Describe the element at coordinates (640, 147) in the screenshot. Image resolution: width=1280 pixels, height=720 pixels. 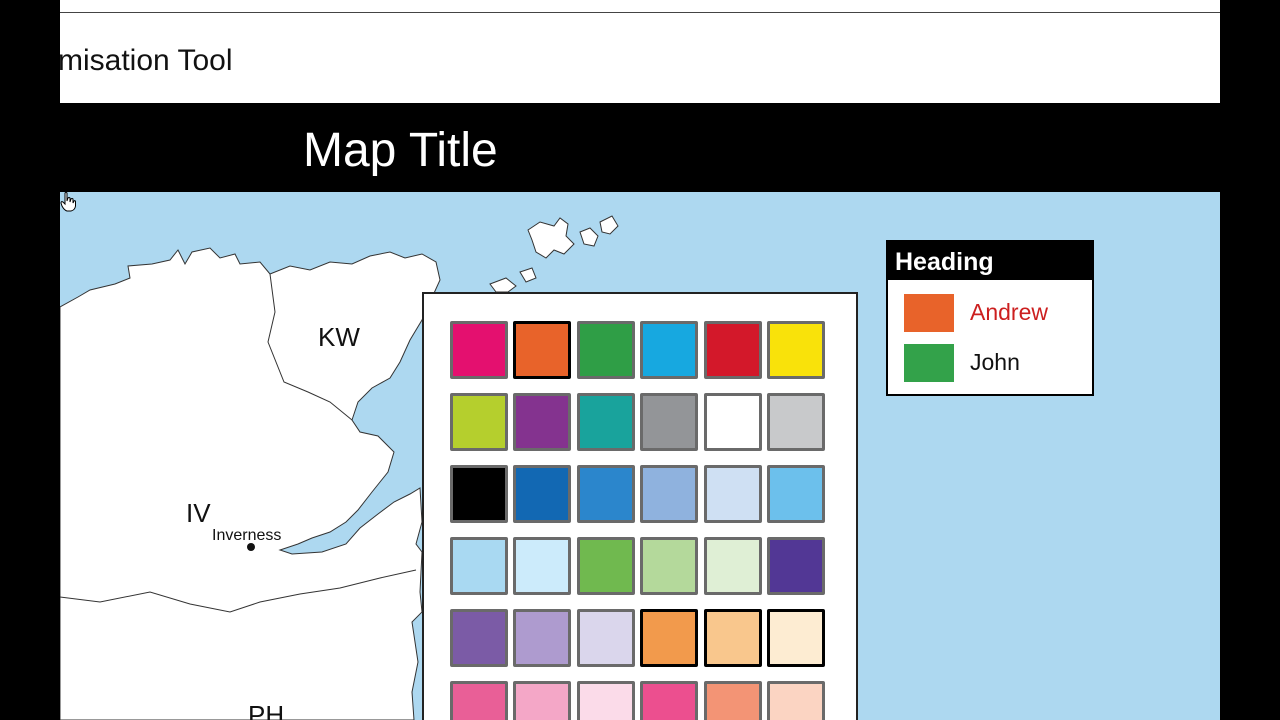
I see `map-title-bar: Map Title` at that location.